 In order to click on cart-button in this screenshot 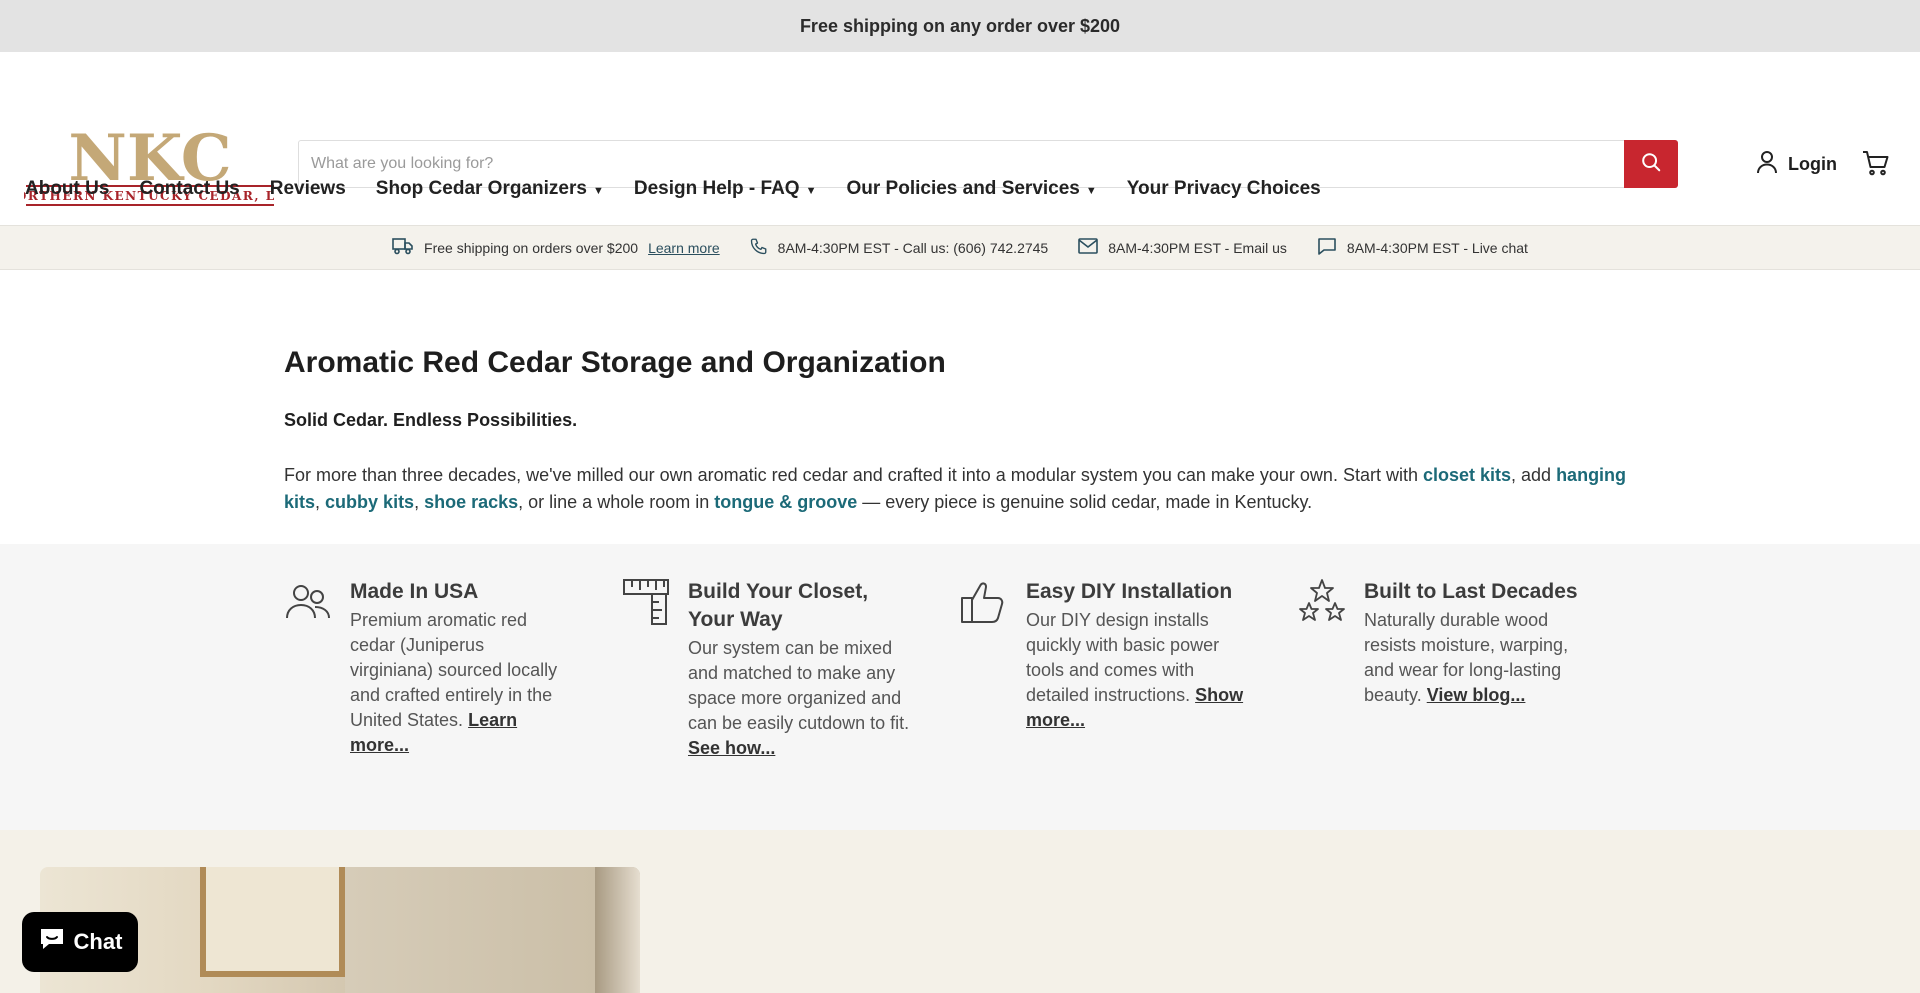, I will do `click(1876, 165)`.